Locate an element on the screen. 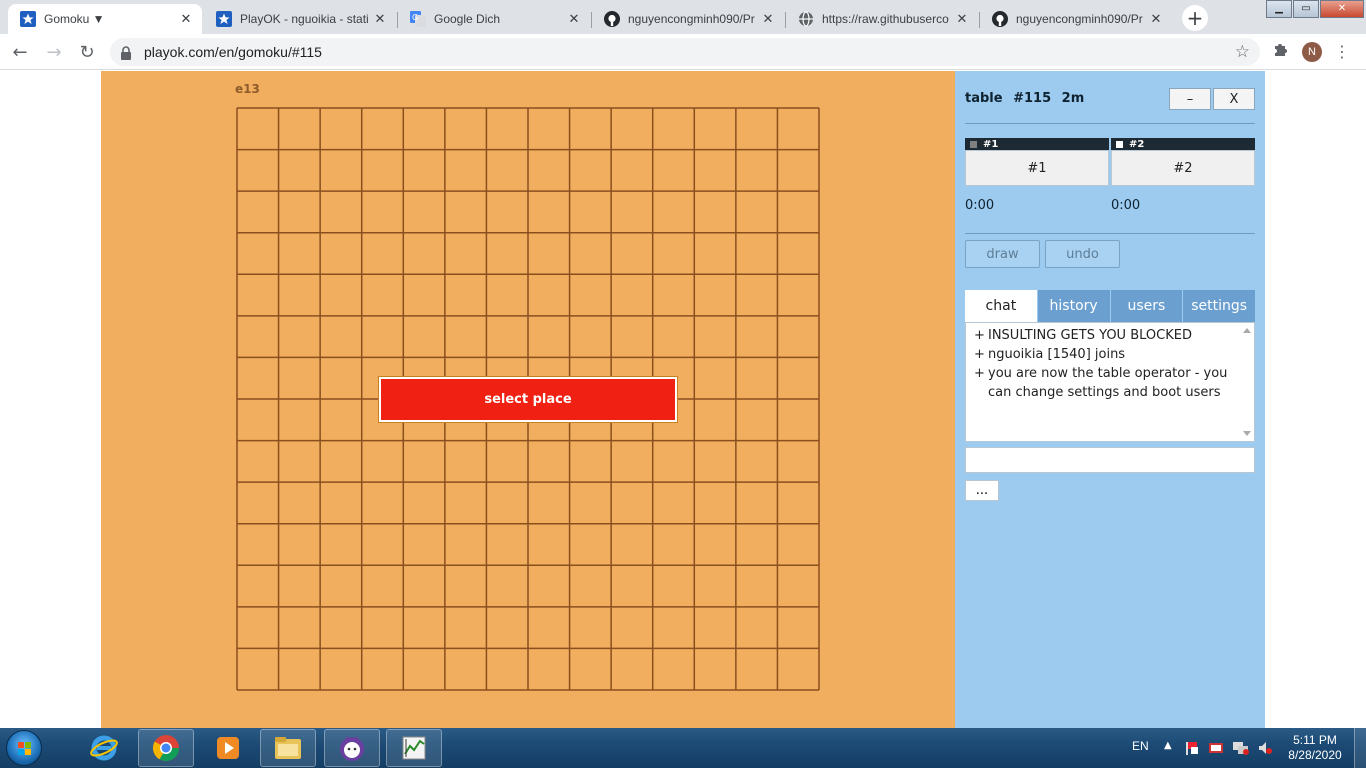 The image size is (1366, 771). globe-icon is located at coordinates (806, 19).